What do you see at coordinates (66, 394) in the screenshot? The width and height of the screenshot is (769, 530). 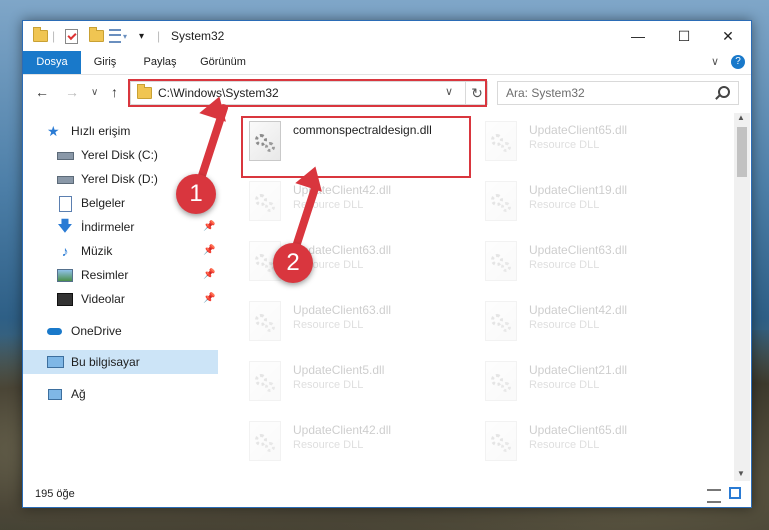 I see `sidebar-item-network: Ağ` at bounding box center [66, 394].